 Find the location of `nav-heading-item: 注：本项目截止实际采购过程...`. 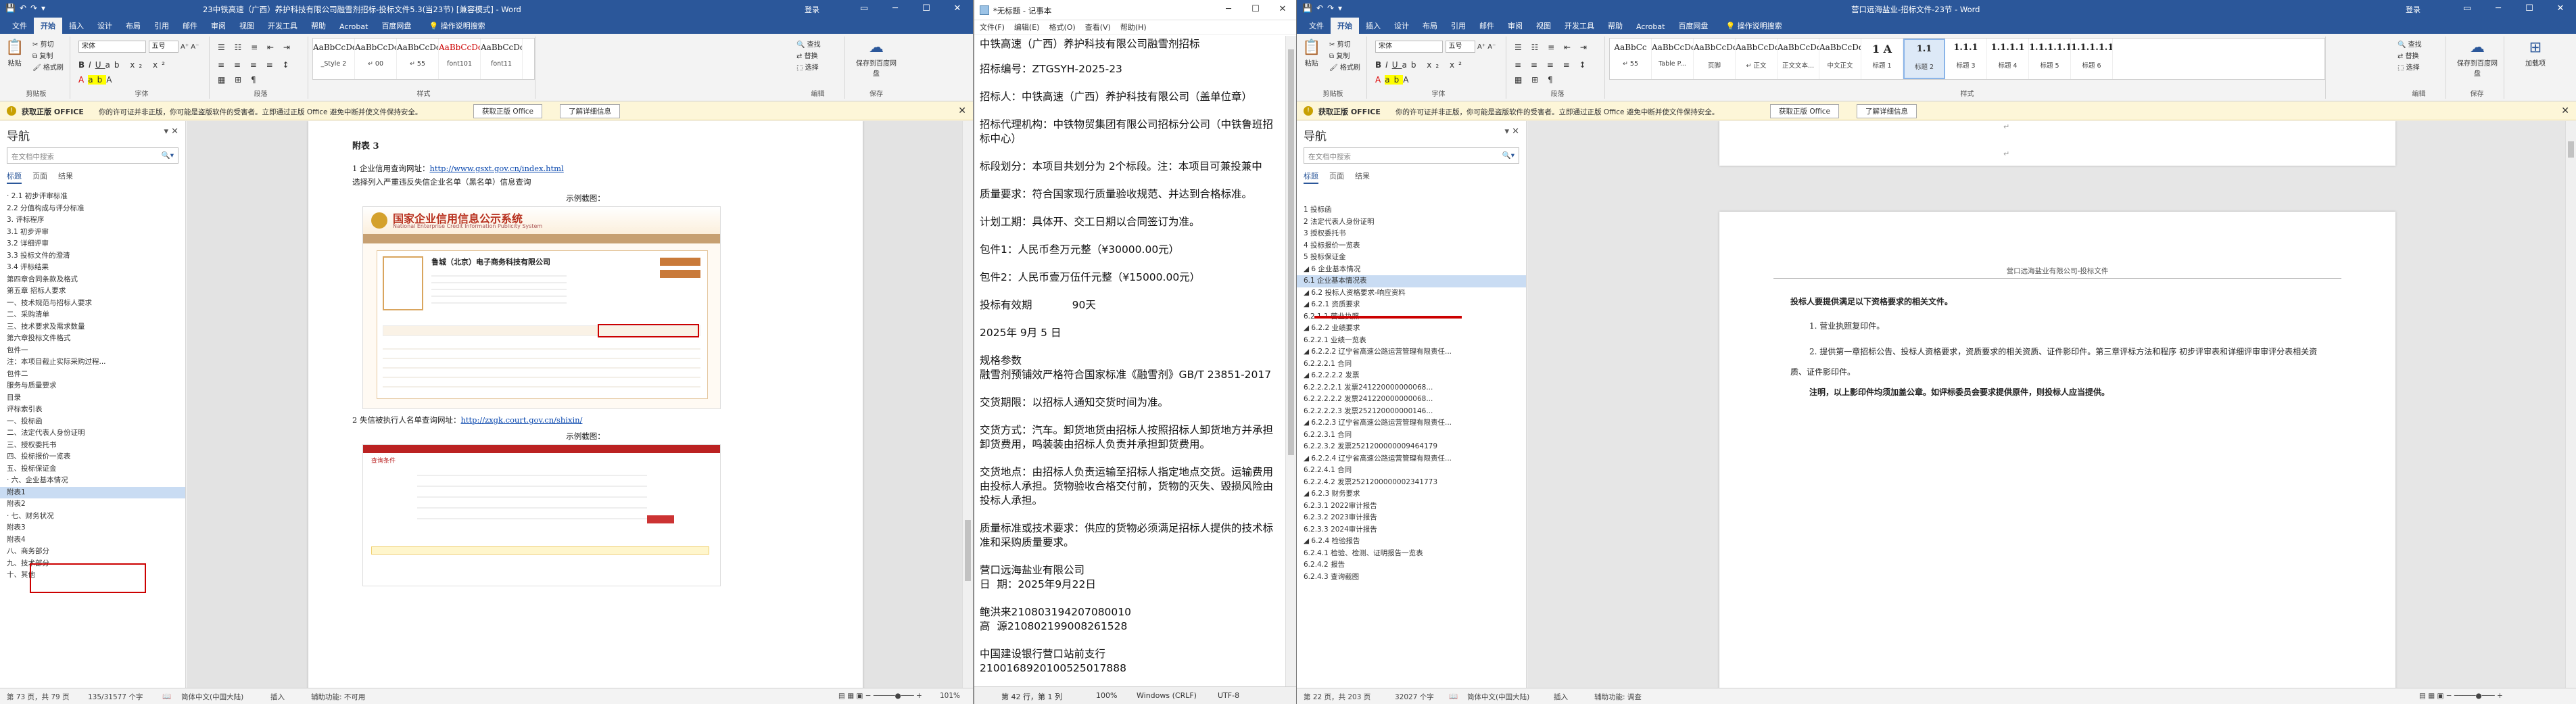

nav-heading-item: 注：本项目截止实际采购过程... is located at coordinates (92, 362).